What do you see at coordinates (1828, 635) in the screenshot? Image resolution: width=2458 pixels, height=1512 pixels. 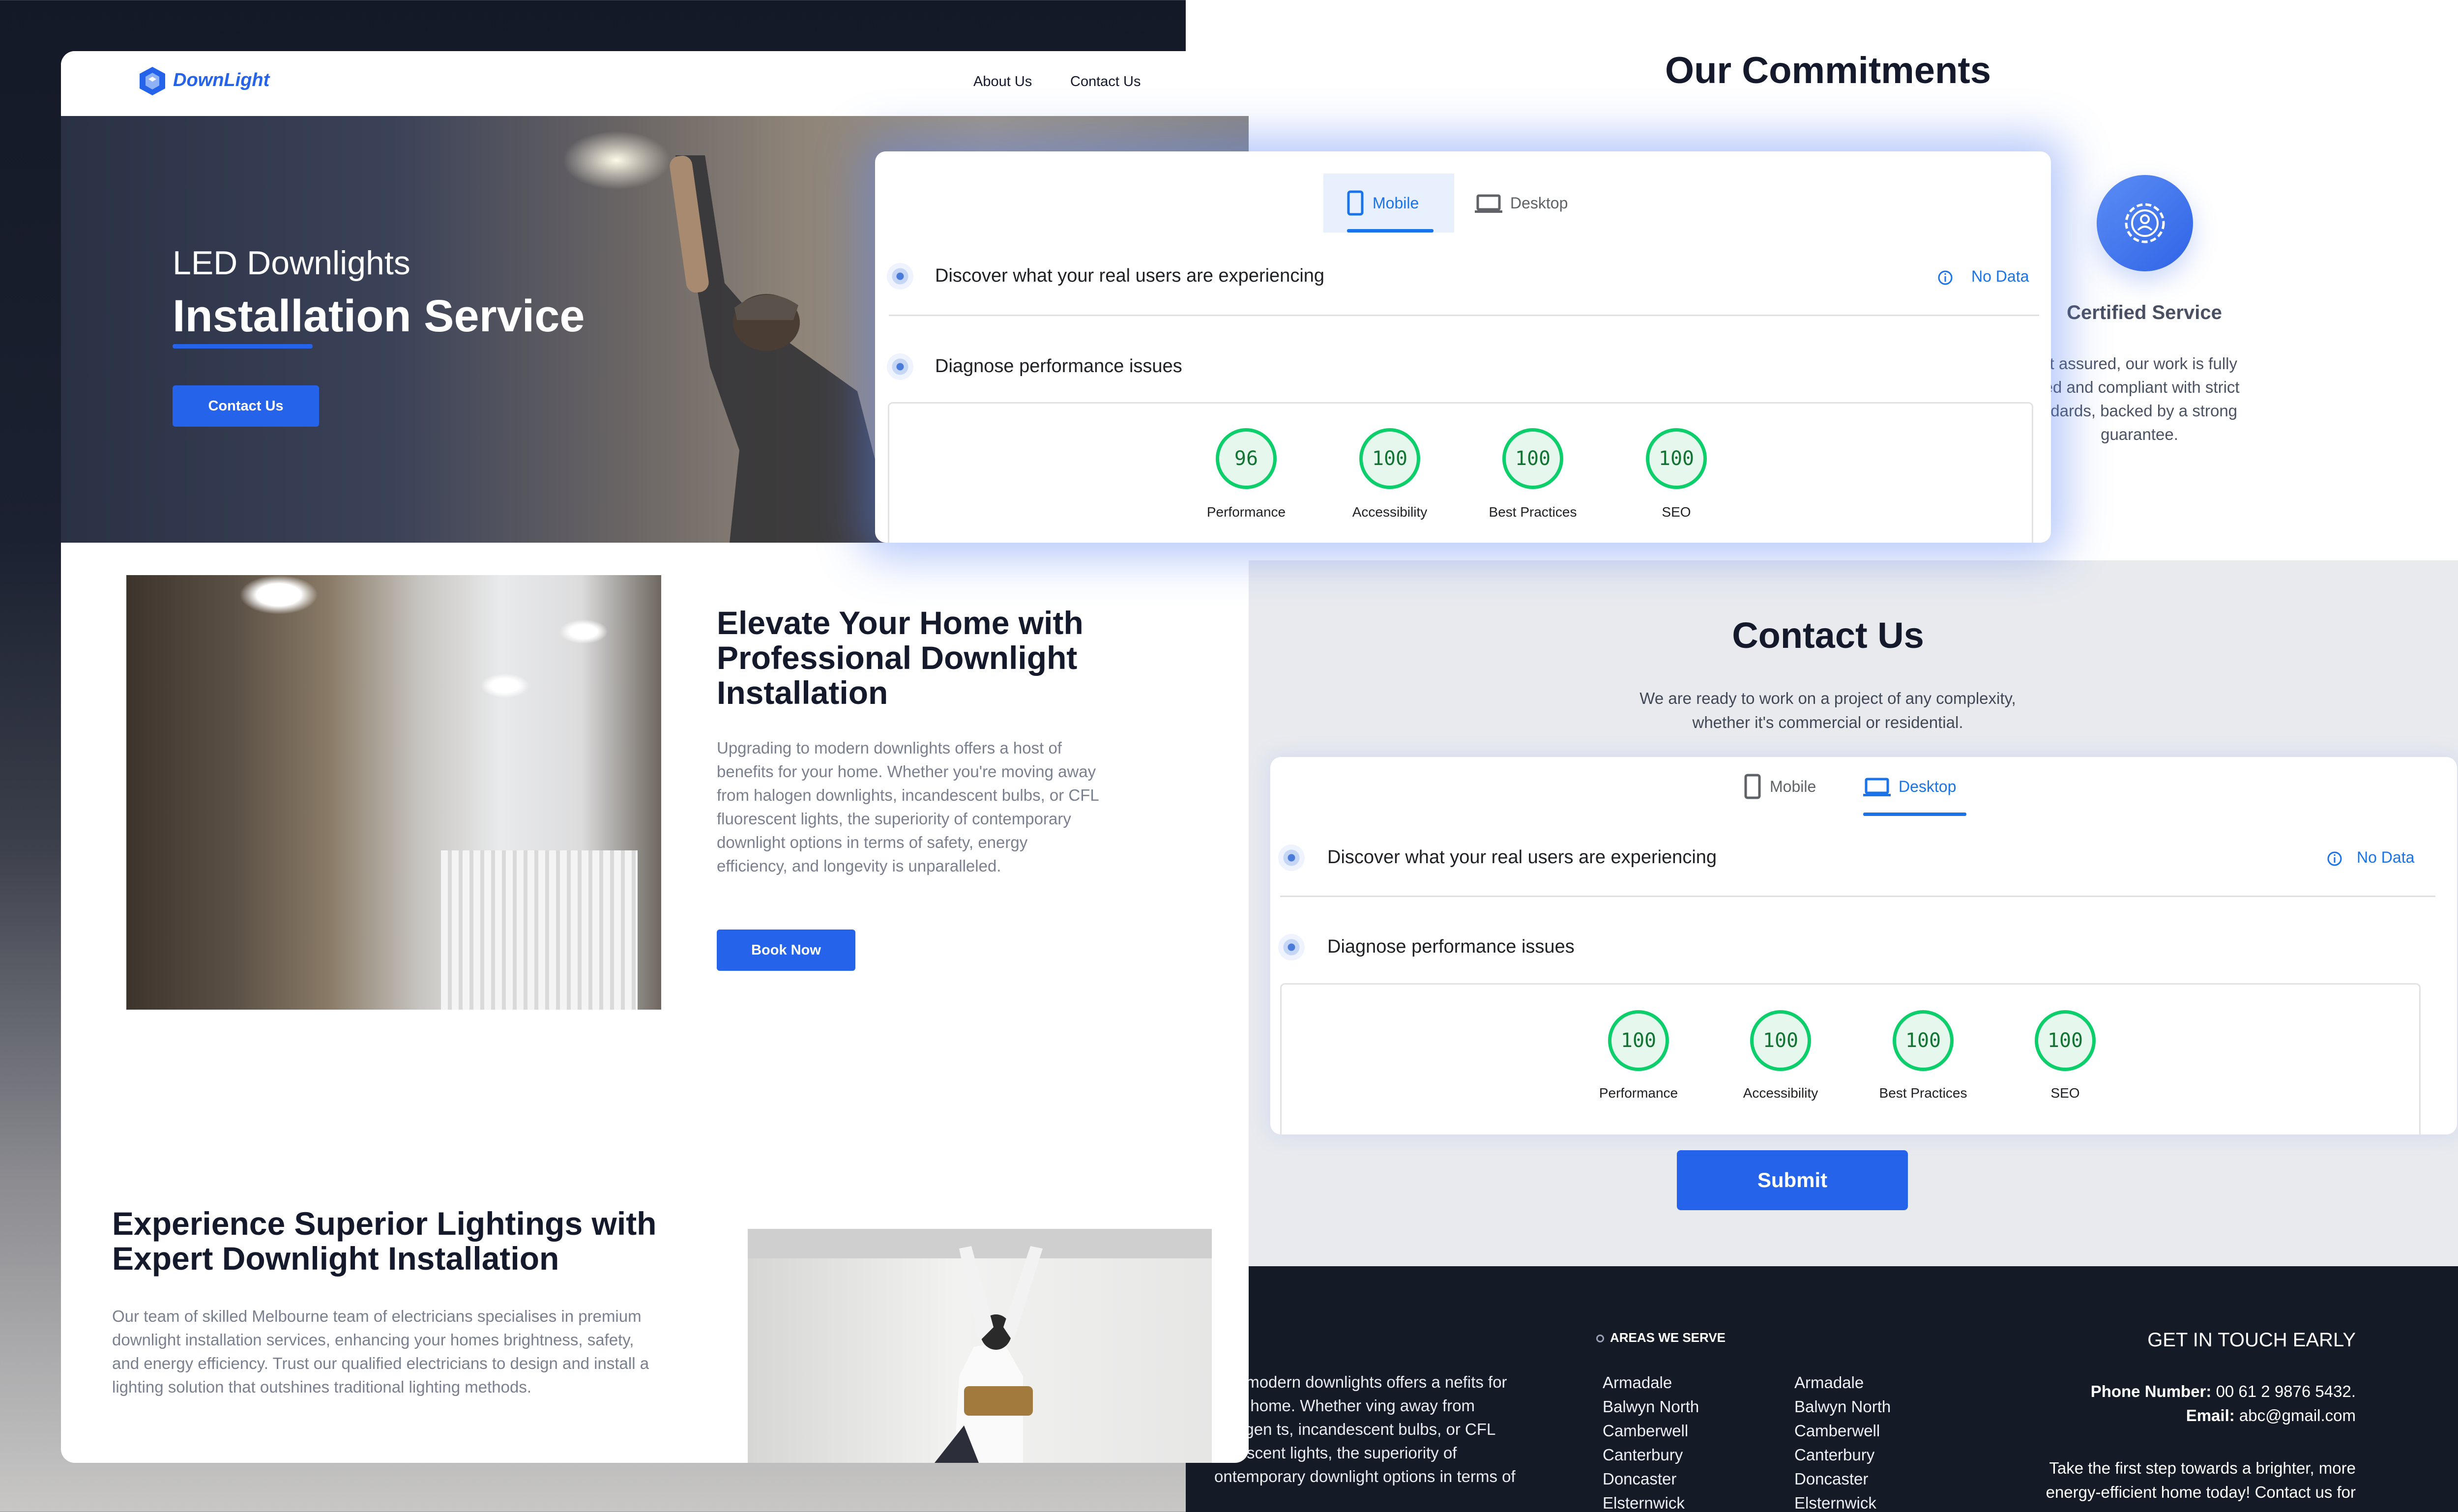 I see `contact-title: Contact Us` at bounding box center [1828, 635].